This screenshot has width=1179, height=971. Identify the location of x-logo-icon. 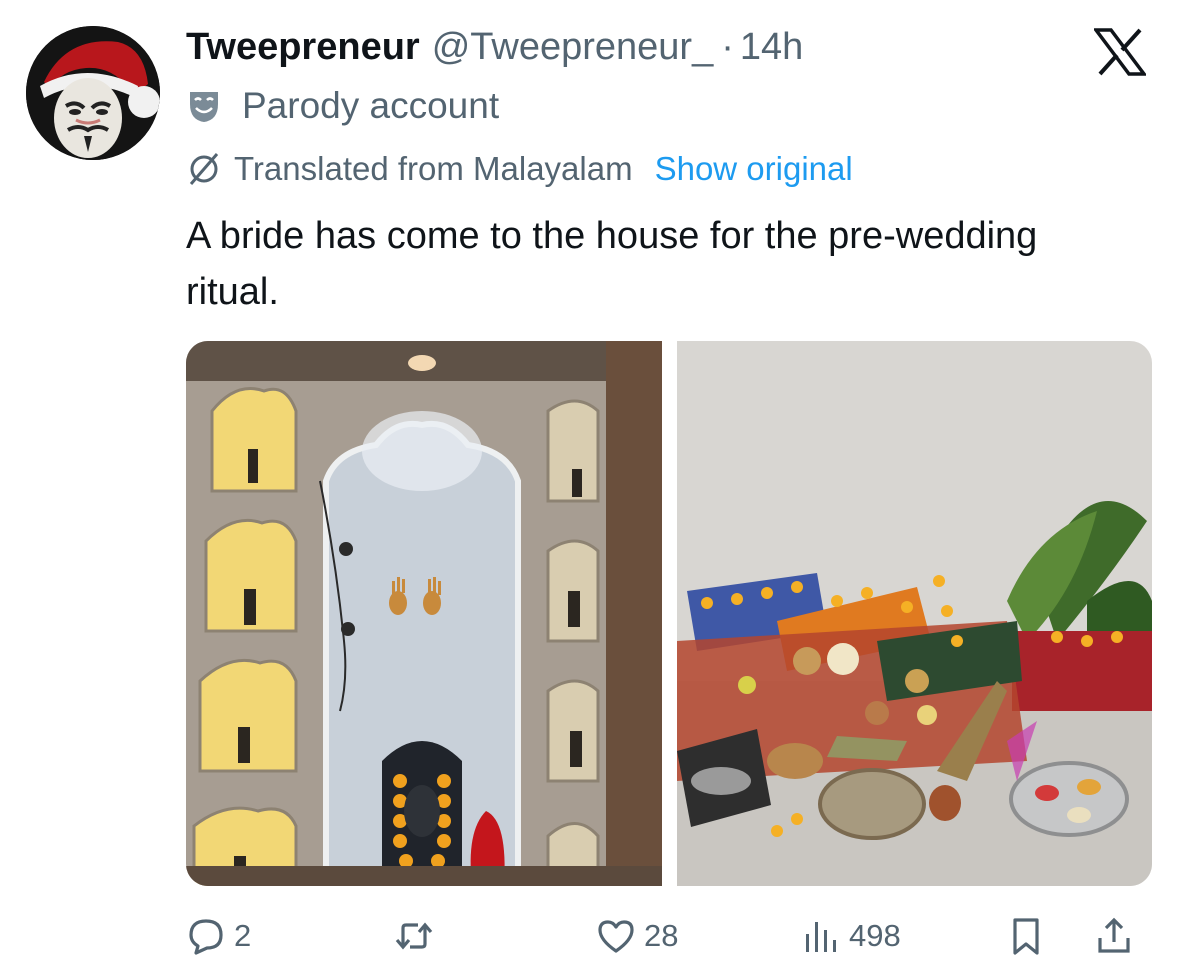
(1120, 52).